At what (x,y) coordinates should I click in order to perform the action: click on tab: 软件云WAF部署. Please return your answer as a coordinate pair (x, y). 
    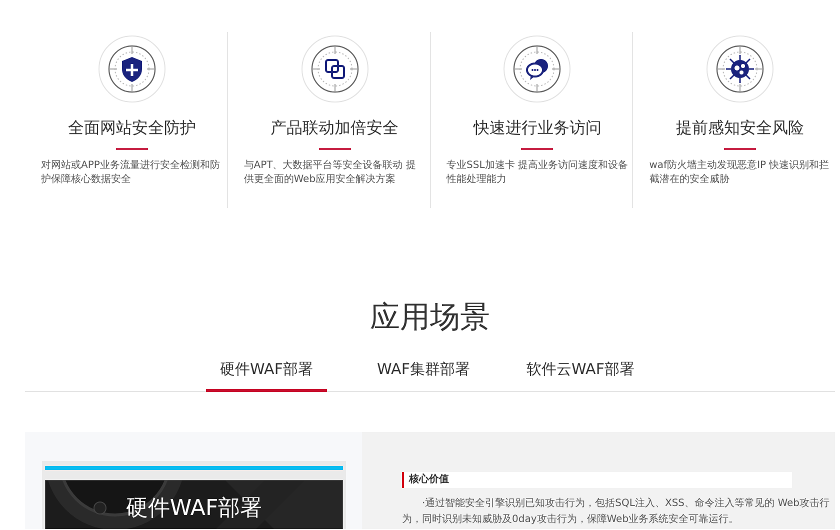
    Looking at the image, I should click on (580, 371).